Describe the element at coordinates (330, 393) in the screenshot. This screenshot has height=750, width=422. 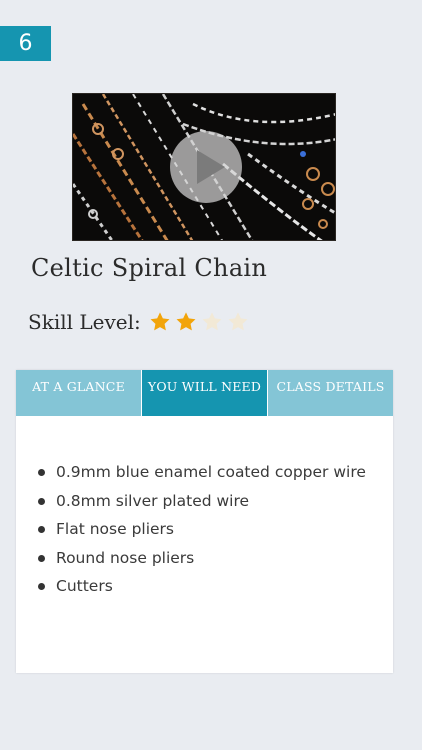
I see `tab-class-details: CLASS DETAILS` at that location.